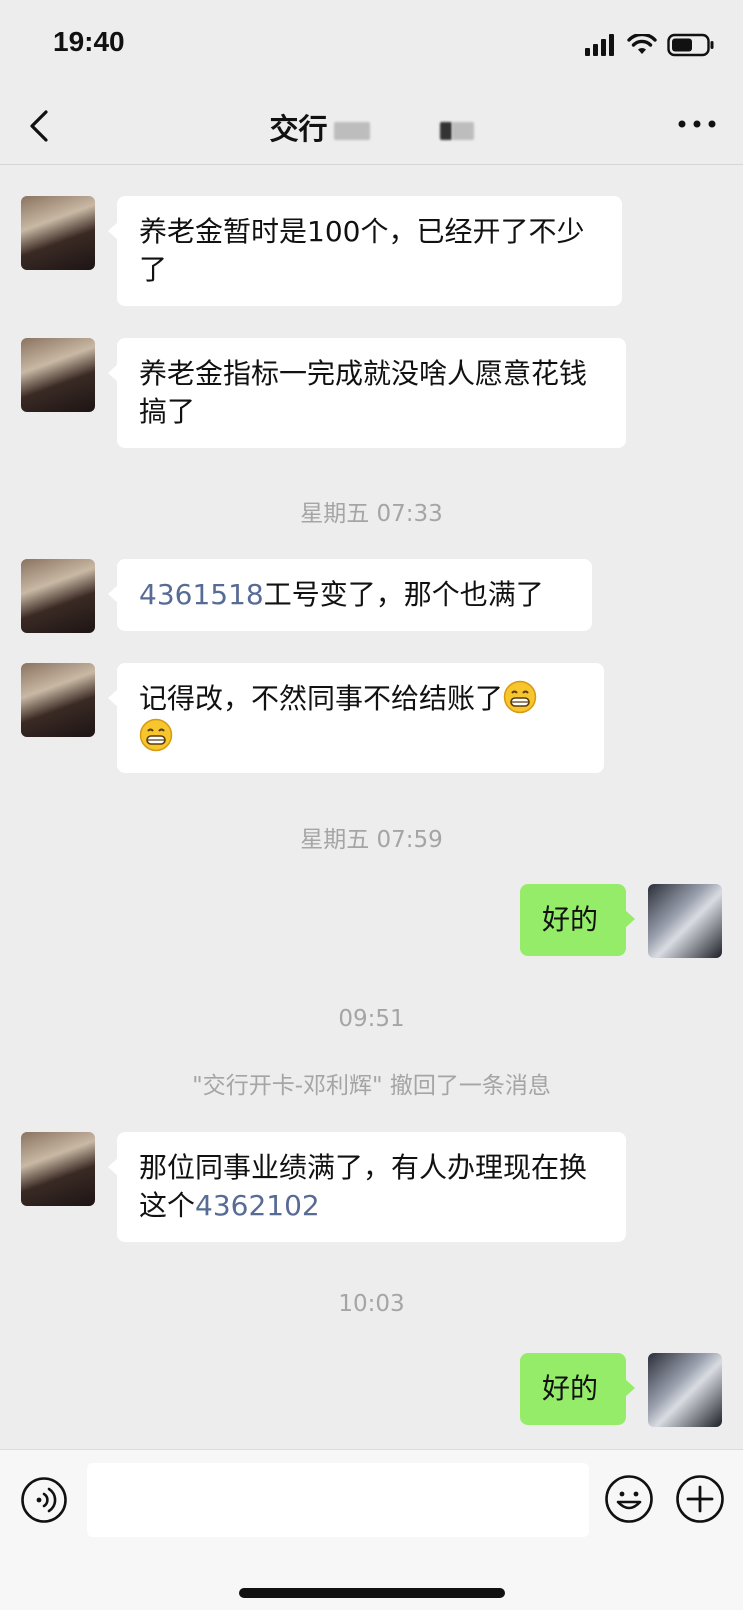  I want to click on timestamp: 09:51, so click(371, 1019).